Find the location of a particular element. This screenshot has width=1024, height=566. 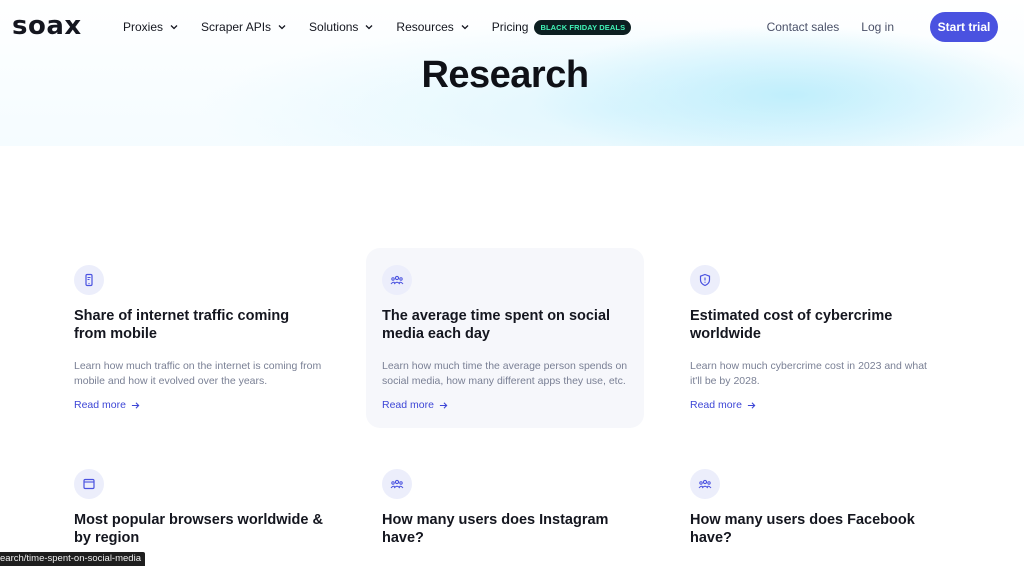

nav-item-resources: Resources is located at coordinates (432, 27).